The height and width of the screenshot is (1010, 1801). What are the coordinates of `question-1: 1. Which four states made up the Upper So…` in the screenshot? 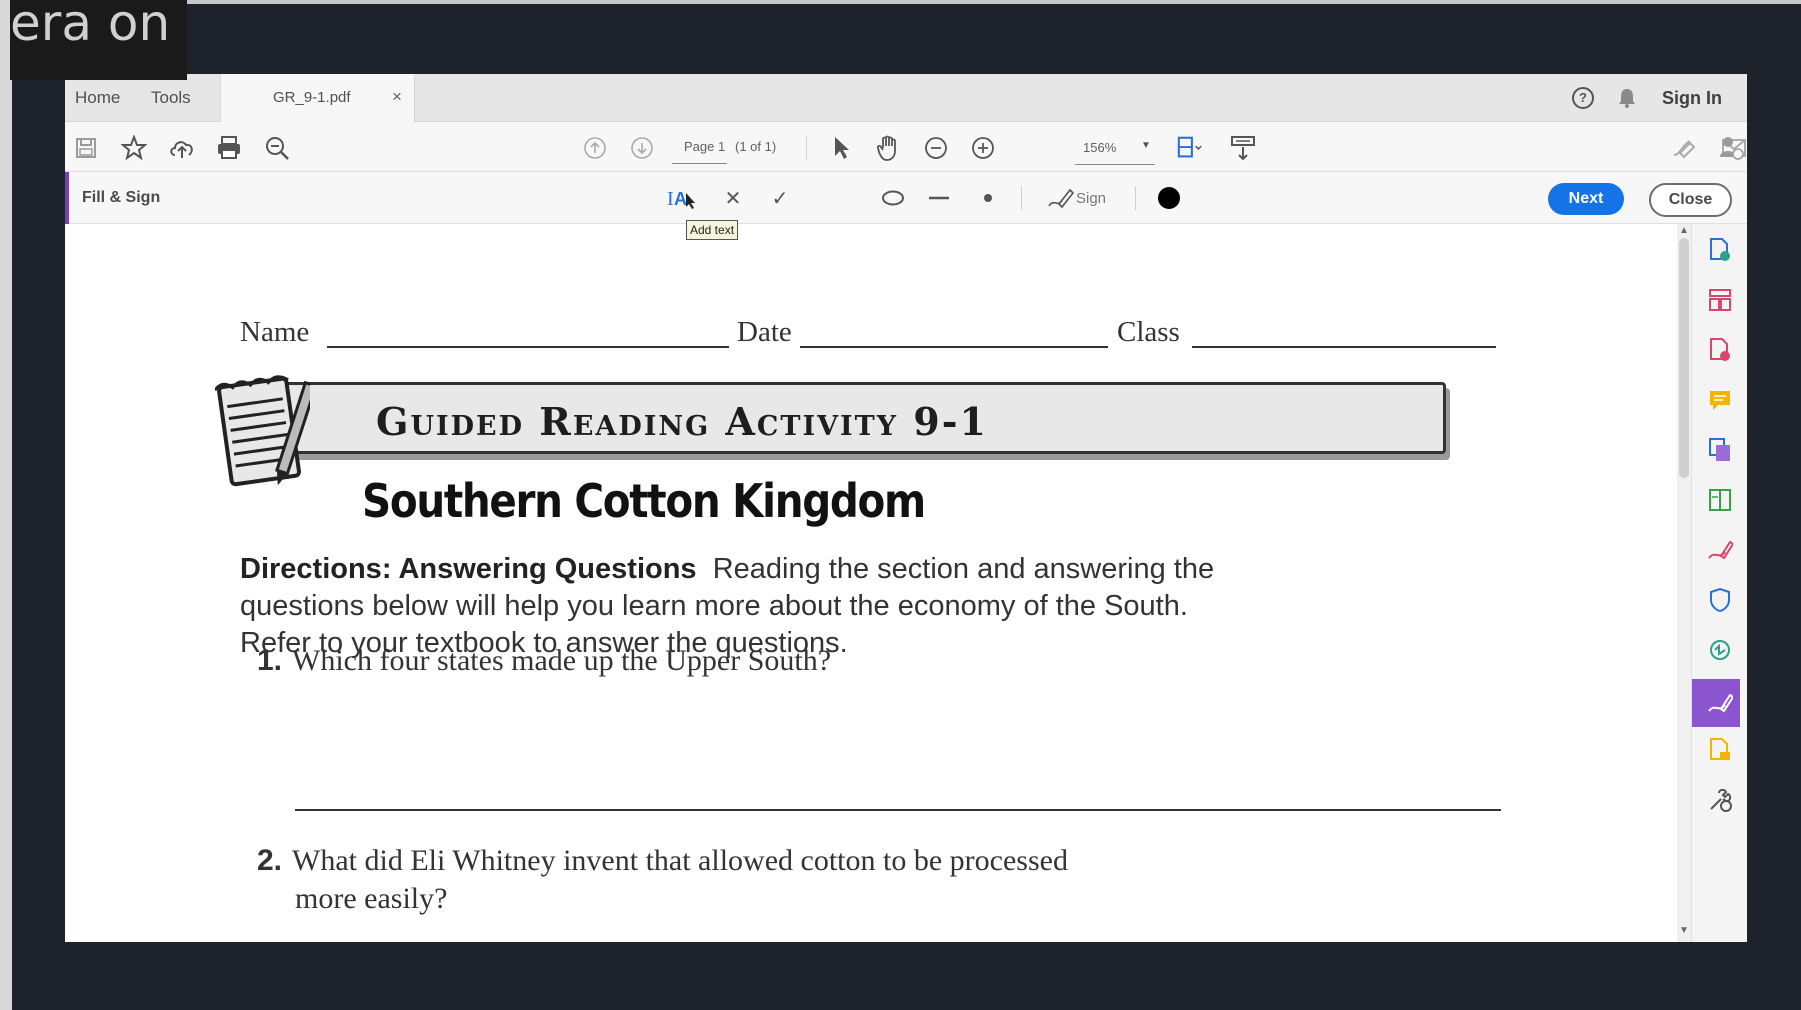 It's located at (544, 661).